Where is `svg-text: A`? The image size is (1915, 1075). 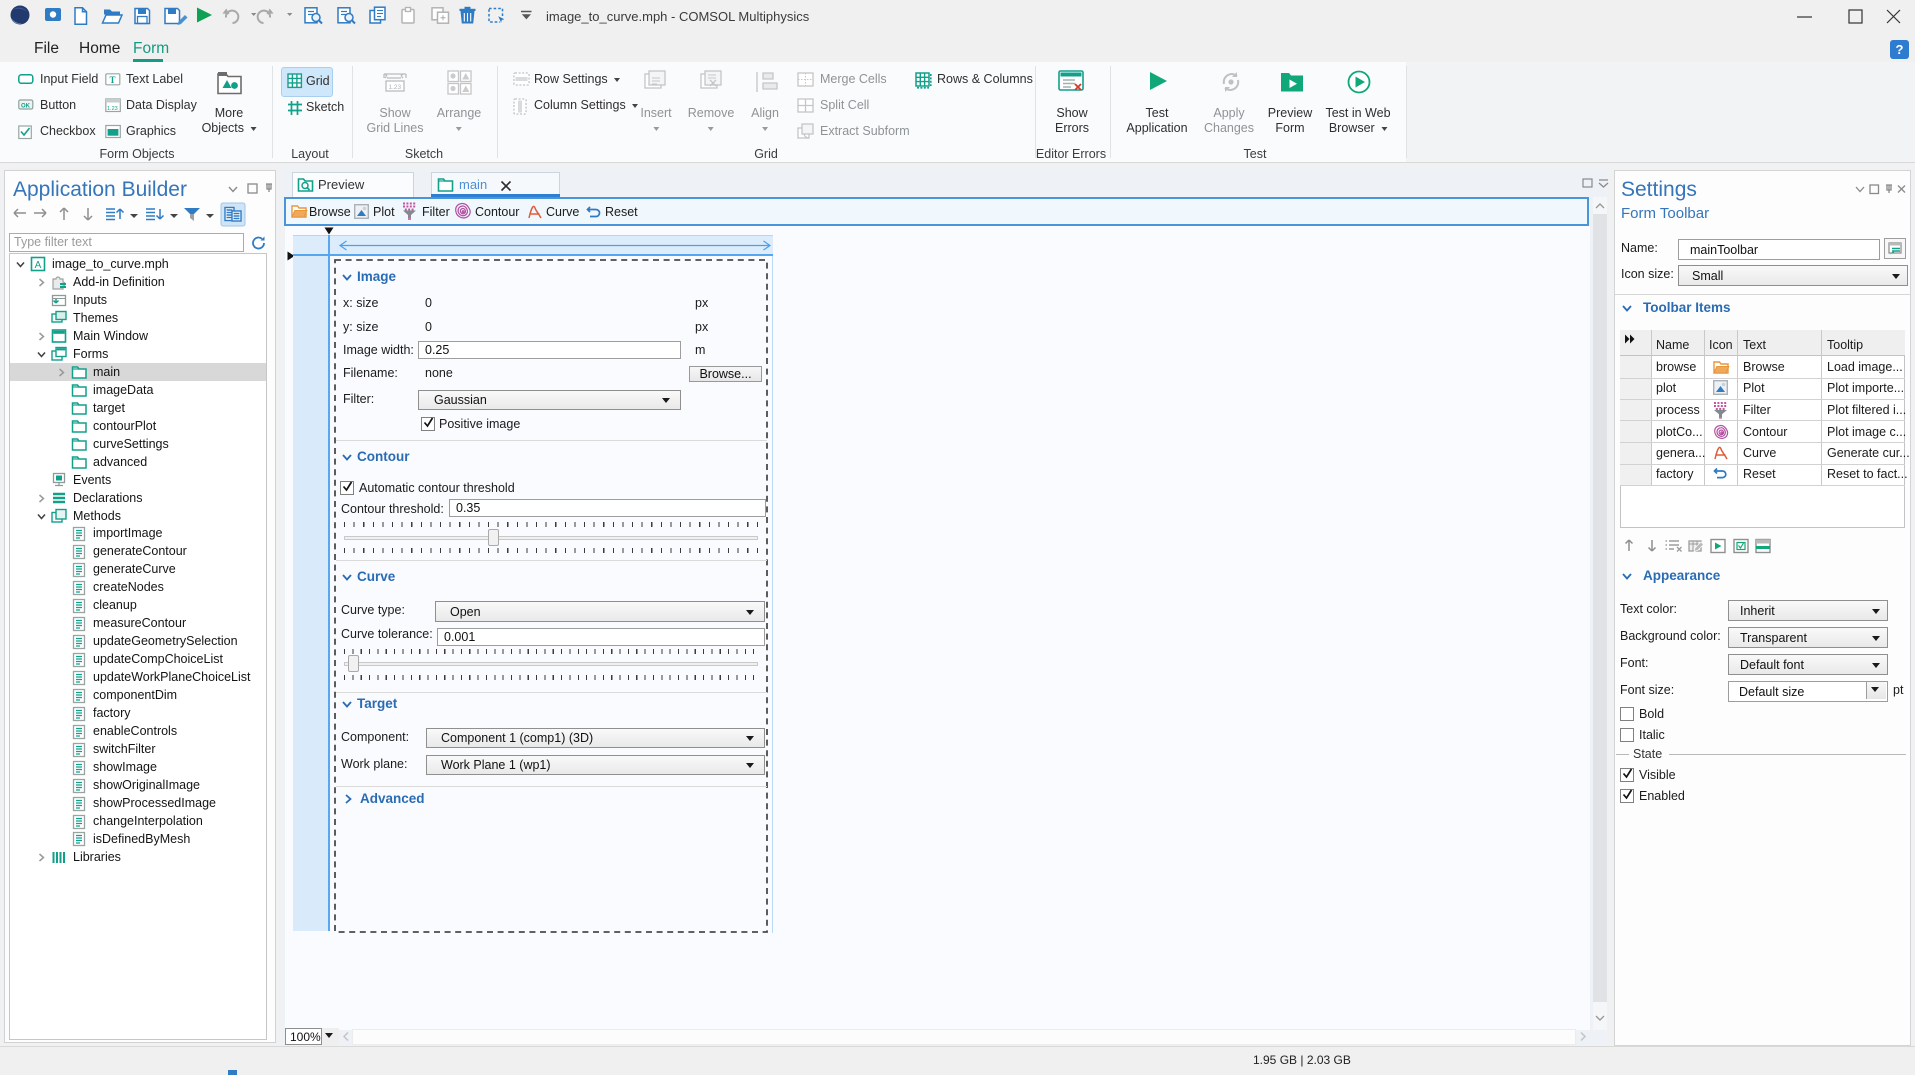
svg-text: A is located at coordinates (38, 265).